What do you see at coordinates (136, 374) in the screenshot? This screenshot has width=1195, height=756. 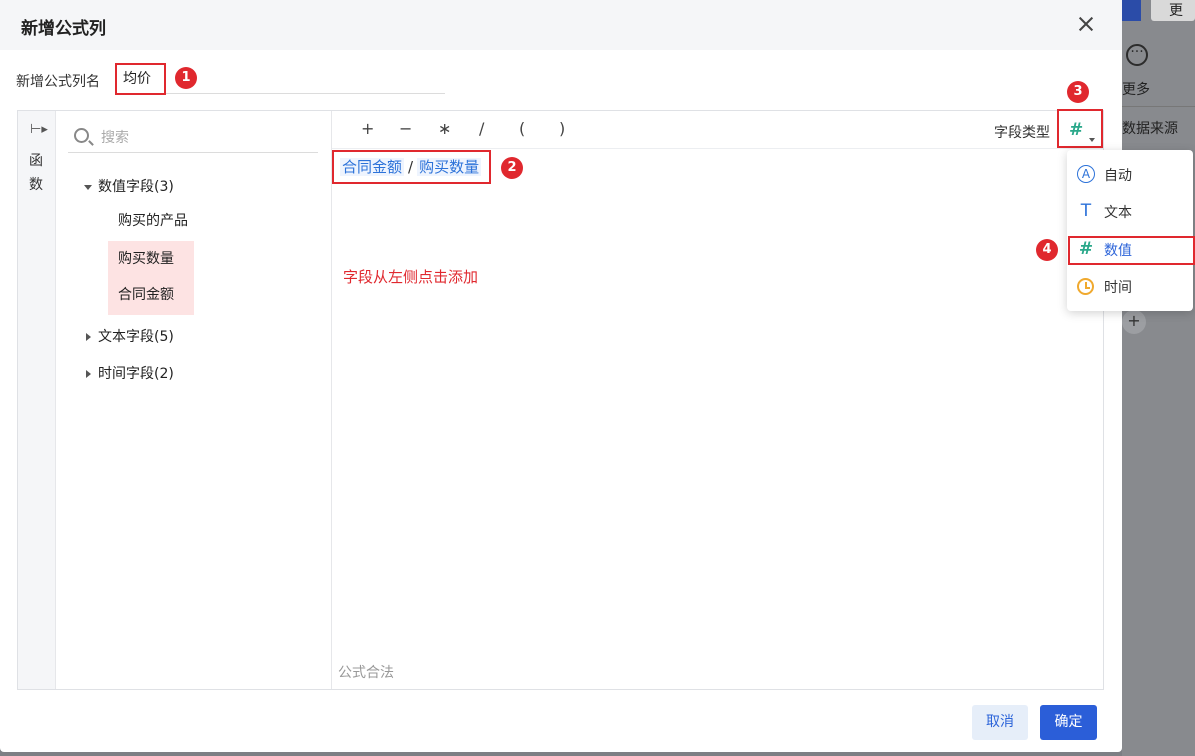 I see `tree-group-label: 时间字段(2)` at bounding box center [136, 374].